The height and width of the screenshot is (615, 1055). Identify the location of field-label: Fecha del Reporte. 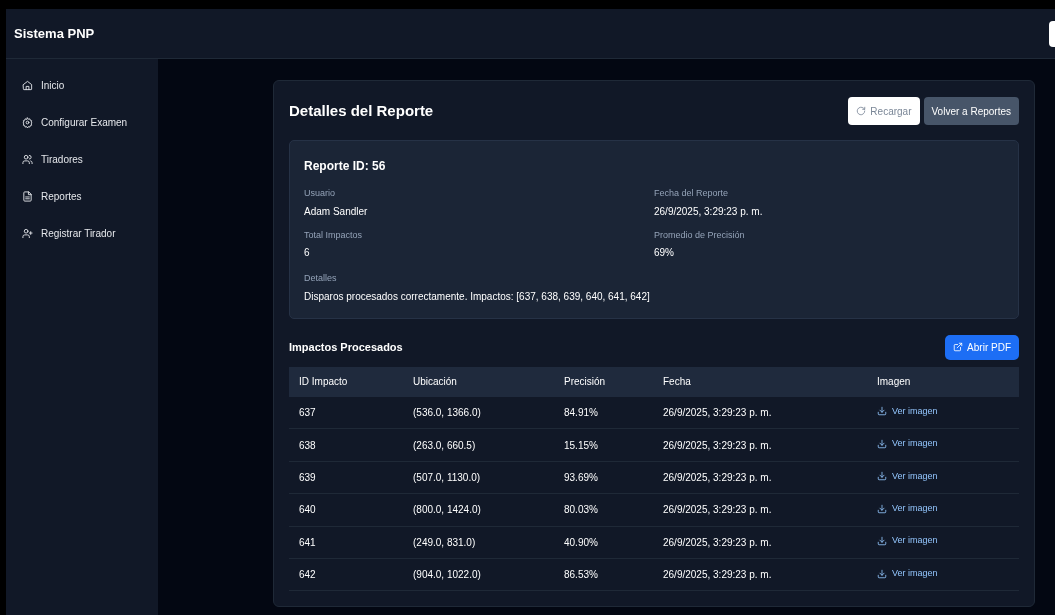
(692, 193).